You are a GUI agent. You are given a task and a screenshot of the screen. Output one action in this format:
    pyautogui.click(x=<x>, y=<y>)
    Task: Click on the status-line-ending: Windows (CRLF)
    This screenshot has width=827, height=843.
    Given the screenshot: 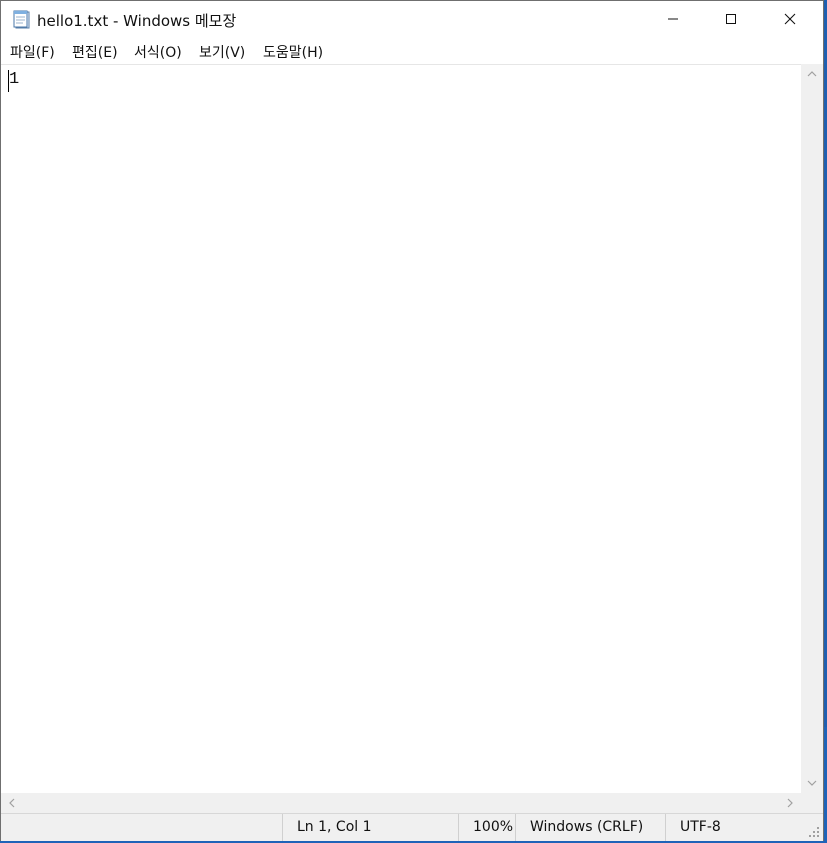 What is the action you would take?
    pyautogui.click(x=590, y=827)
    